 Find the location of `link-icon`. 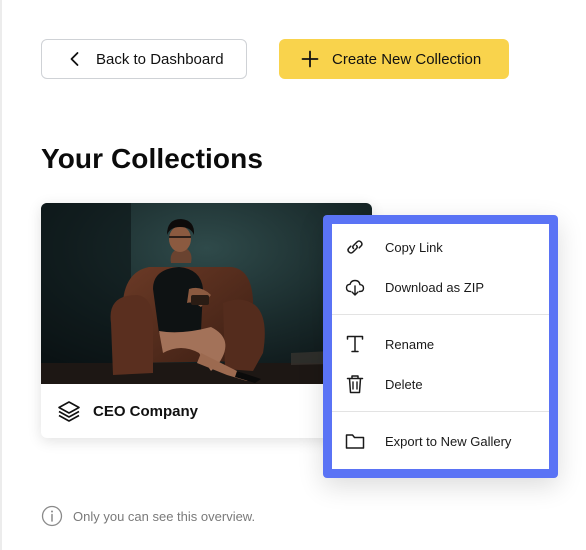

link-icon is located at coordinates (355, 247).